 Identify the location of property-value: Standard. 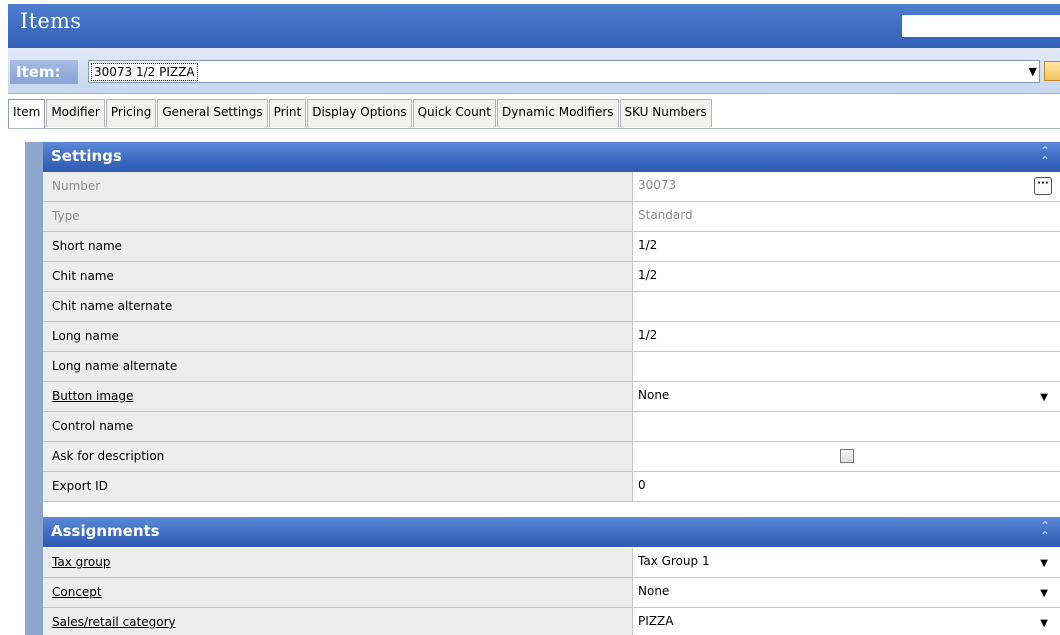
(847, 216).